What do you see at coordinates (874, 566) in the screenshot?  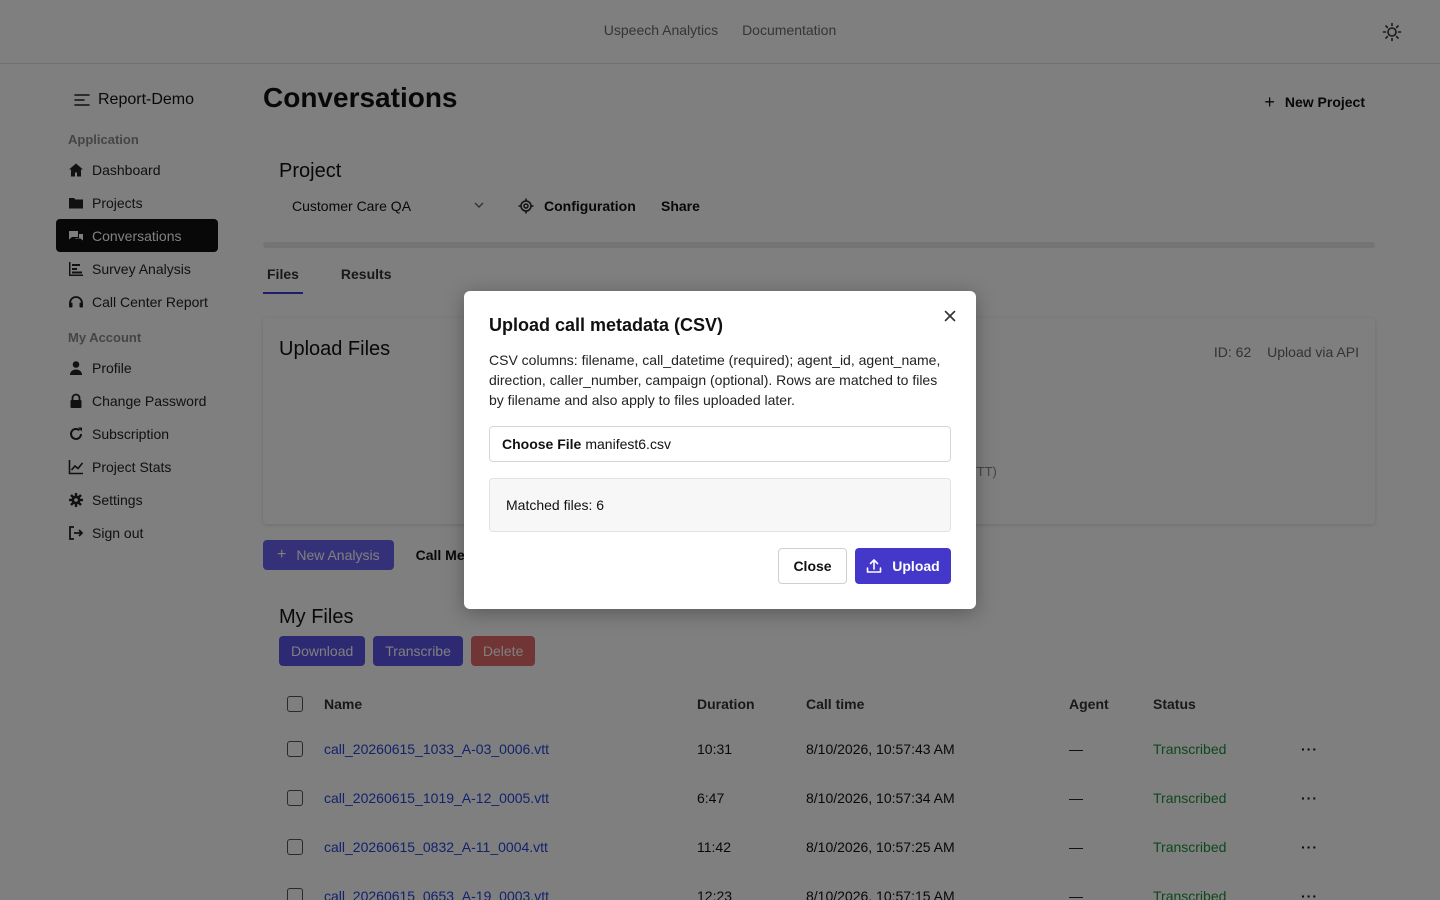 I see `upload-icon` at bounding box center [874, 566].